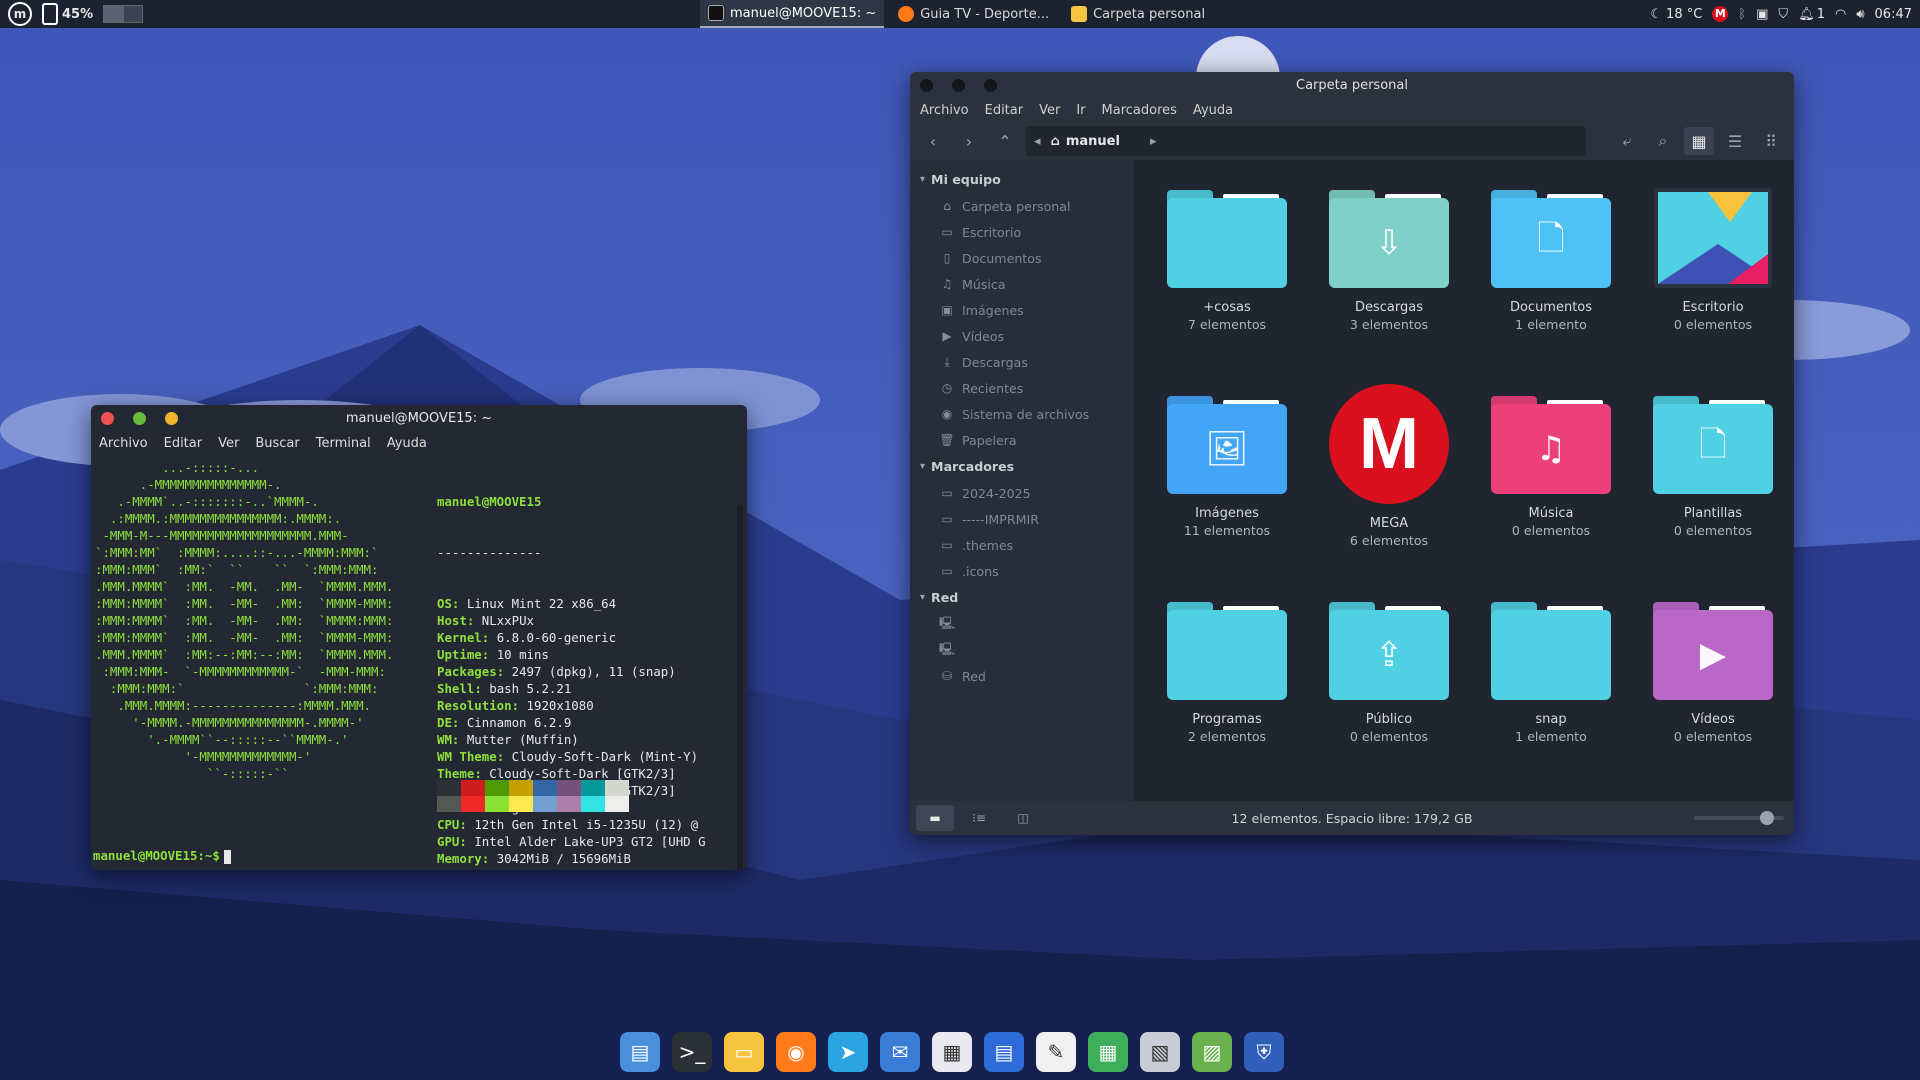  Describe the element at coordinates (1264, 1052) in the screenshot. I see `bitwarden-icon: ⛨` at that location.